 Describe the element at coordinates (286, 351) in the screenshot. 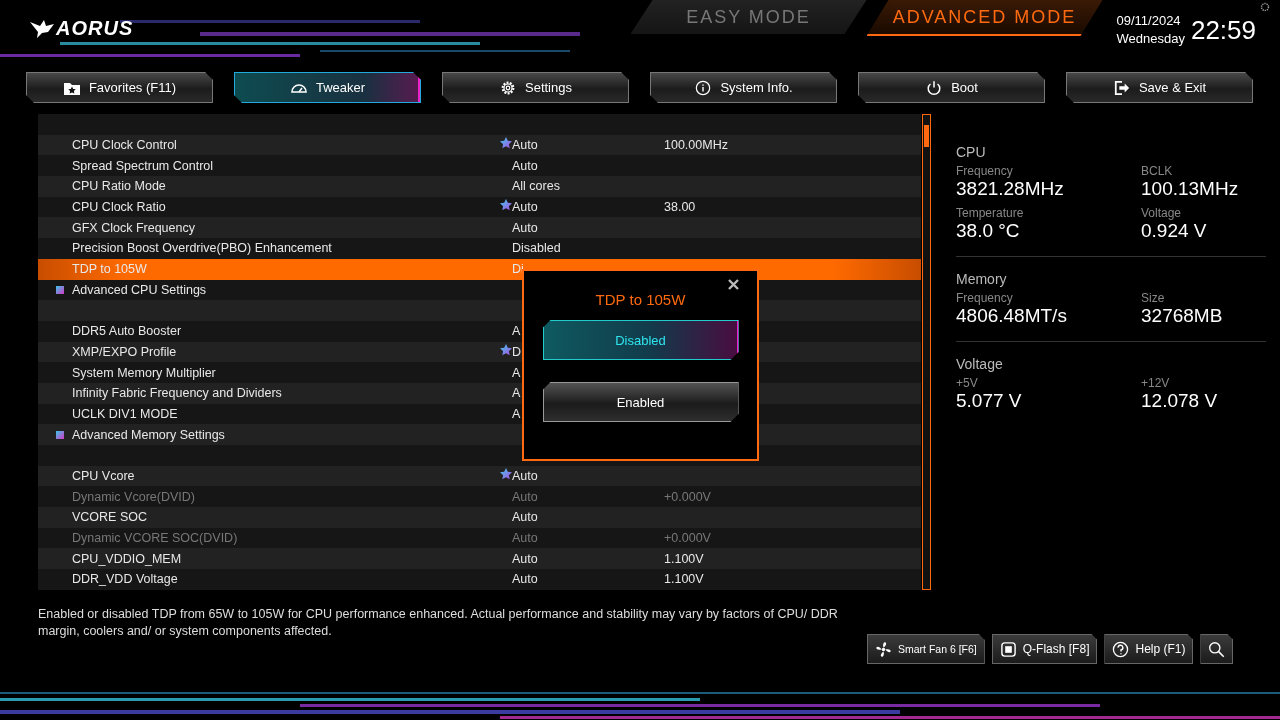

I see `setting-label: XMP/EXPO Profile` at that location.